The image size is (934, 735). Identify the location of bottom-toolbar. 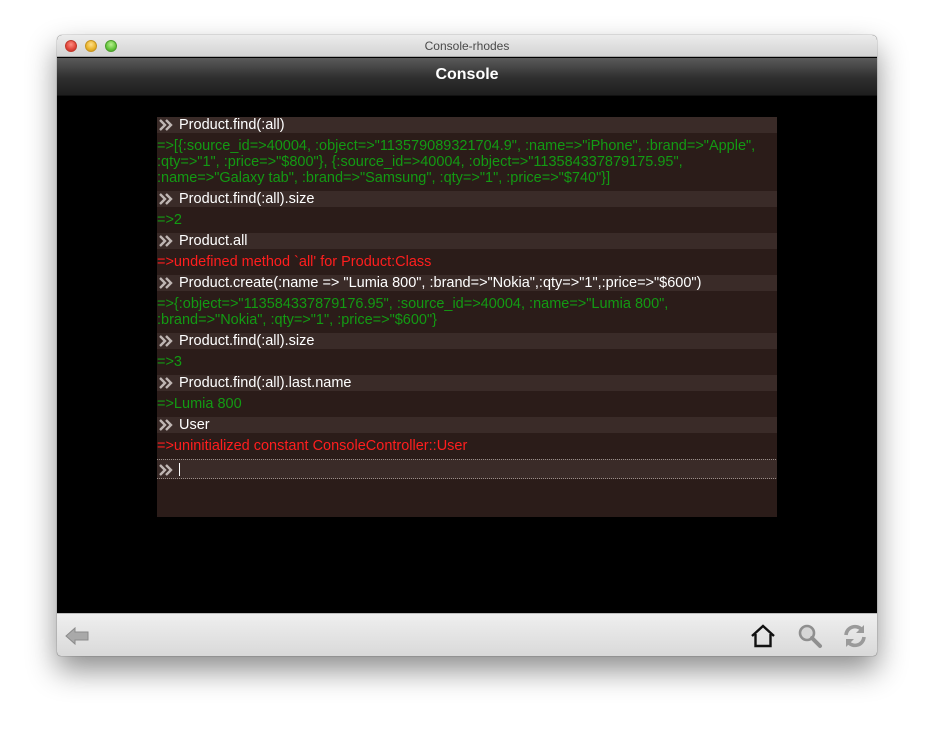
(467, 634).